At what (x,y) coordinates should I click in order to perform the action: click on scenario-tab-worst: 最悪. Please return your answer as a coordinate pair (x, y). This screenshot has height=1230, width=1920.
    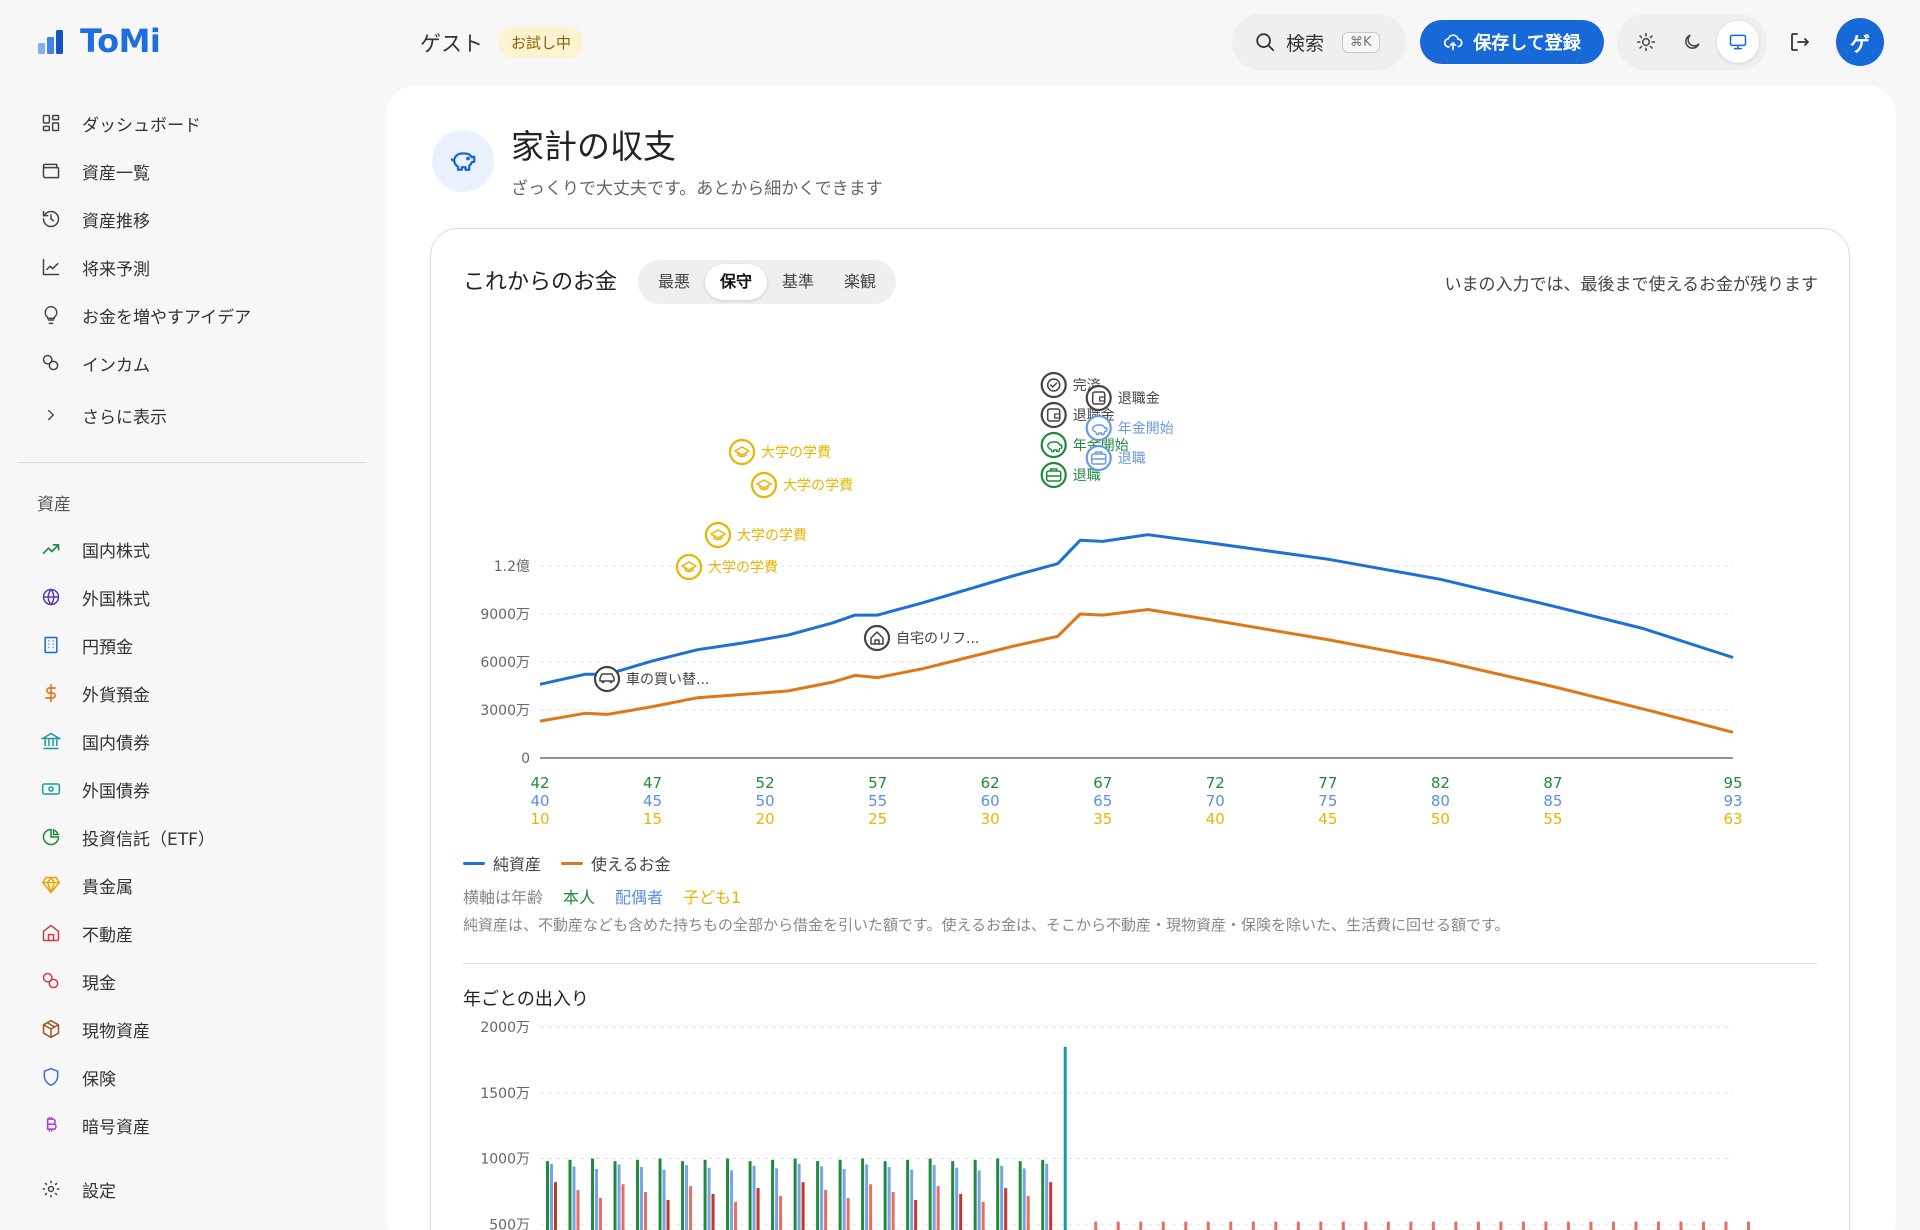
    Looking at the image, I should click on (674, 282).